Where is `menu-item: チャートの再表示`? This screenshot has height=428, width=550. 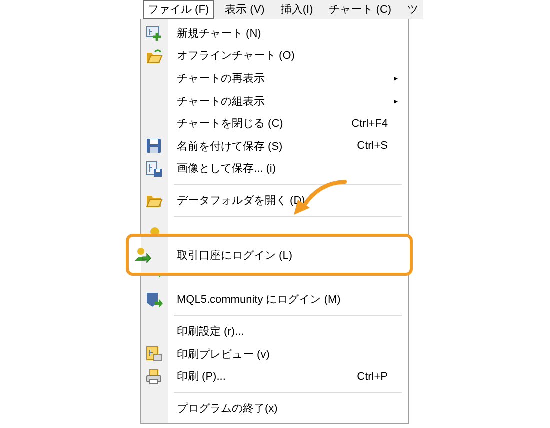 menu-item: チャートの再表示 is located at coordinates (281, 78).